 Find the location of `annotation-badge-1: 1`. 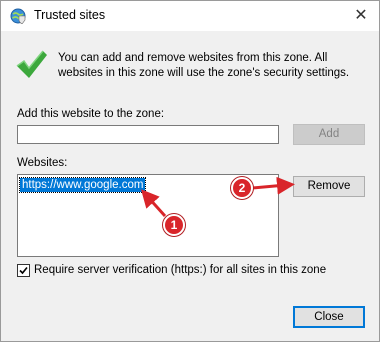

annotation-badge-1: 1 is located at coordinates (174, 225).